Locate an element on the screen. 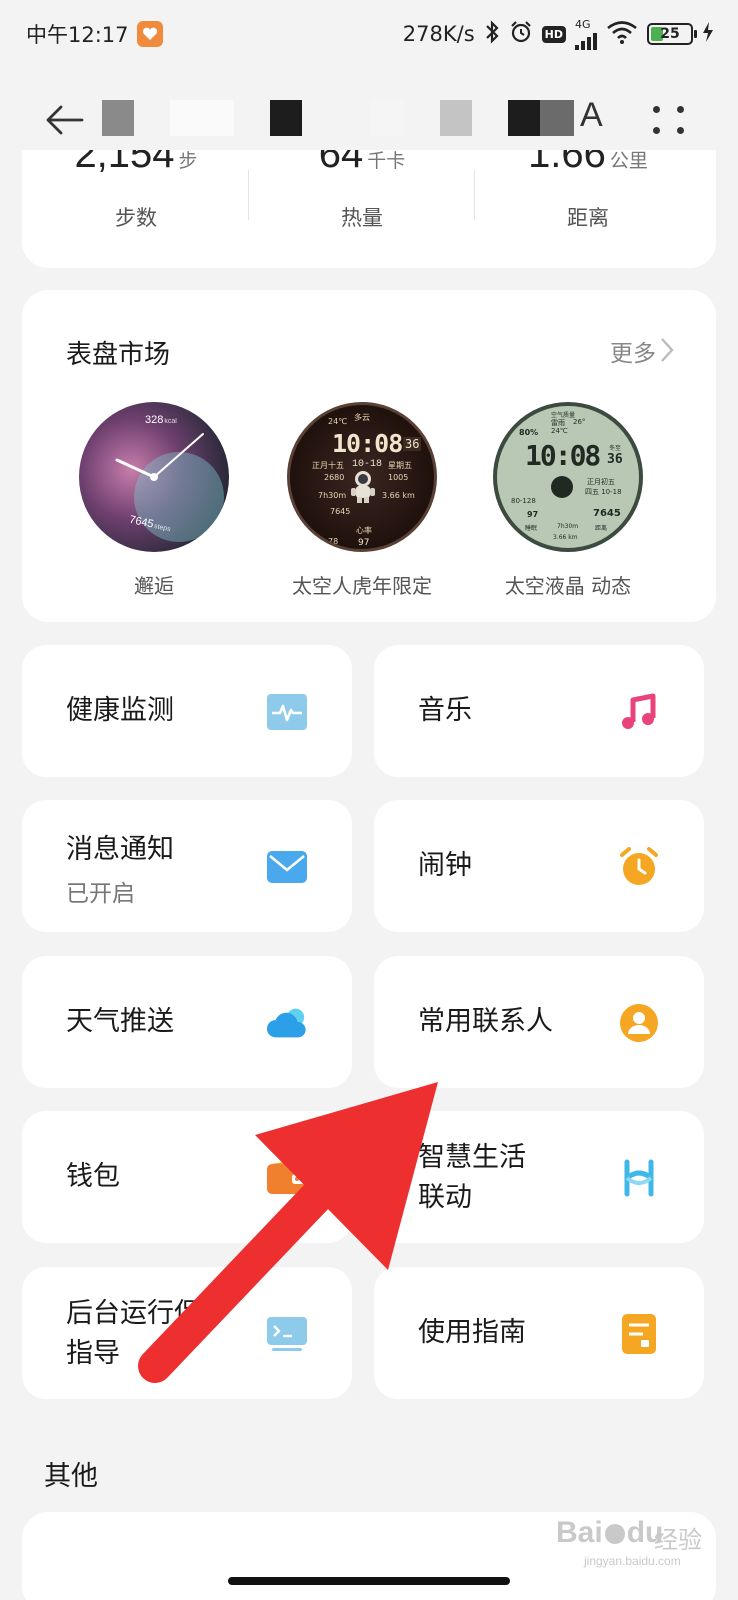 Image resolution: width=738 pixels, height=1600 pixels. arrow-left-icon is located at coordinates (65, 120).